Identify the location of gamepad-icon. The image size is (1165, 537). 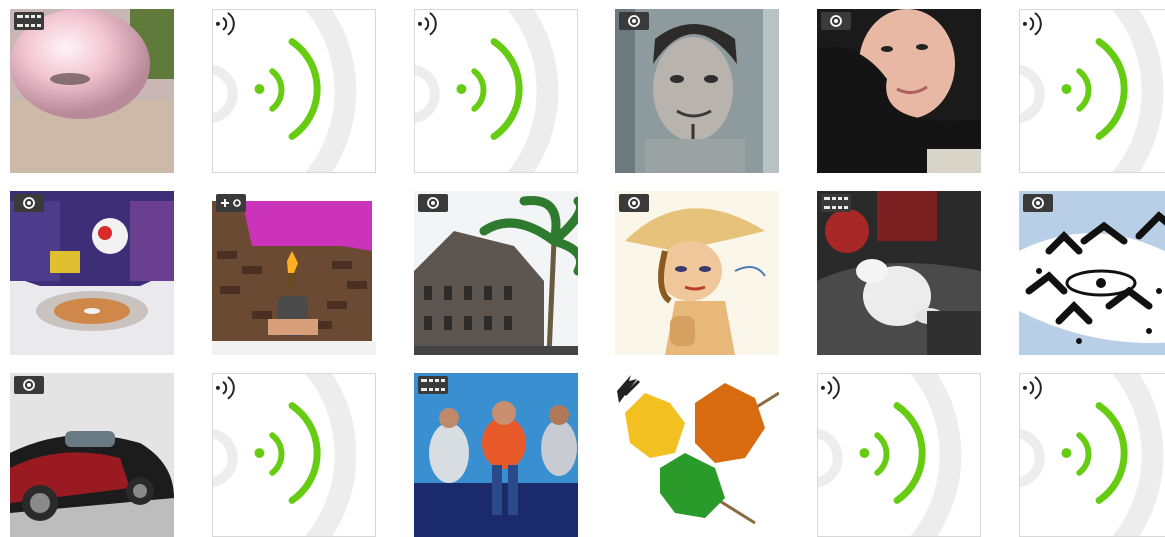
(231, 203).